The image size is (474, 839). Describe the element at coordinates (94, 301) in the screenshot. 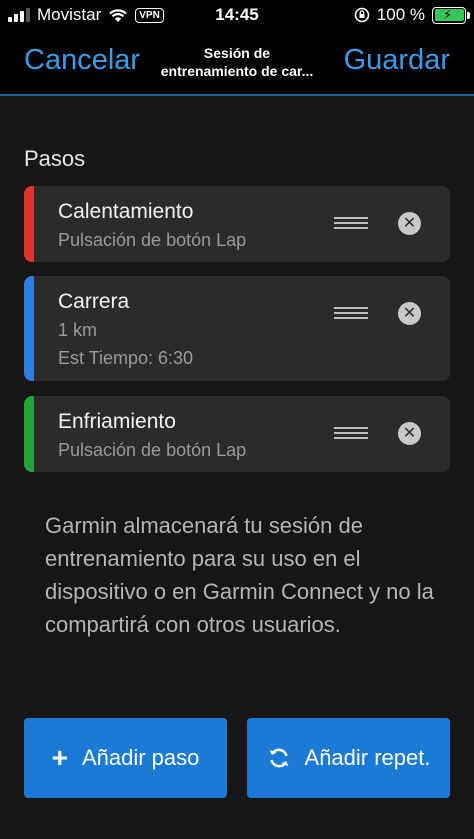

I see `step-name: Carrera` at that location.